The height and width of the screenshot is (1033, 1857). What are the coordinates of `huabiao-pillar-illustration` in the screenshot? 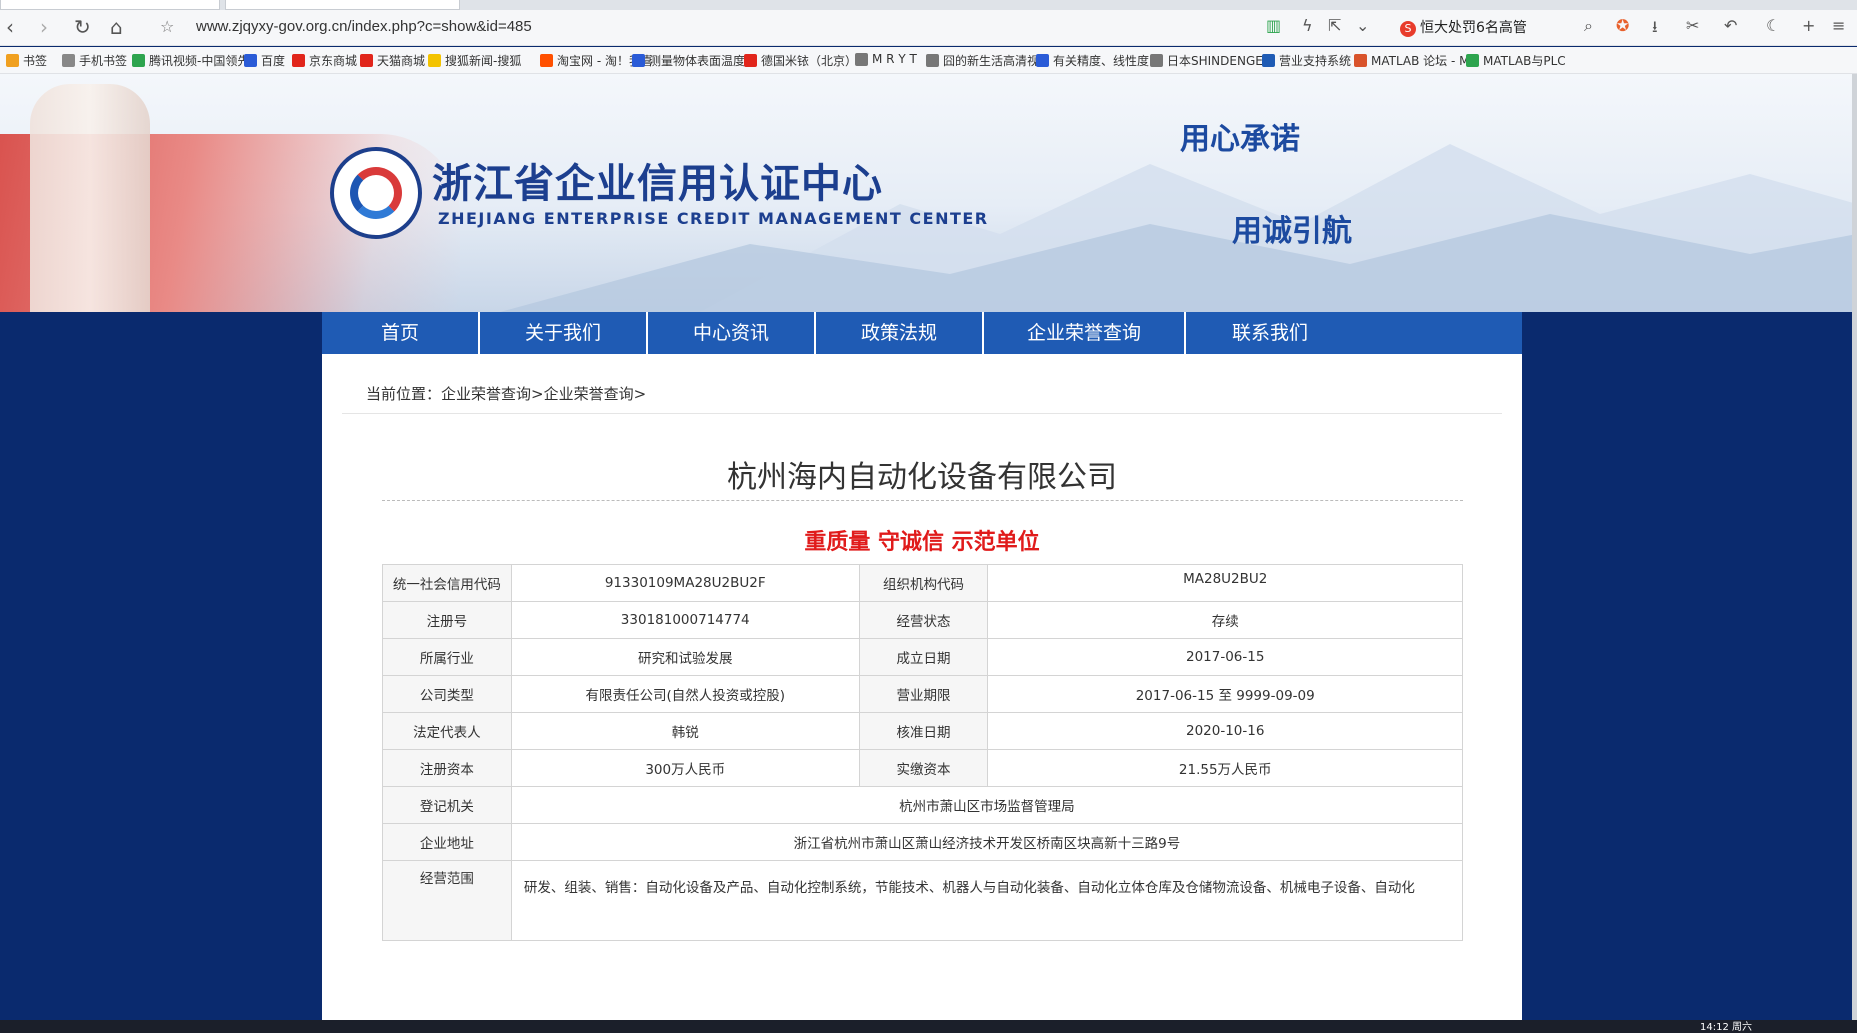 It's located at (90, 198).